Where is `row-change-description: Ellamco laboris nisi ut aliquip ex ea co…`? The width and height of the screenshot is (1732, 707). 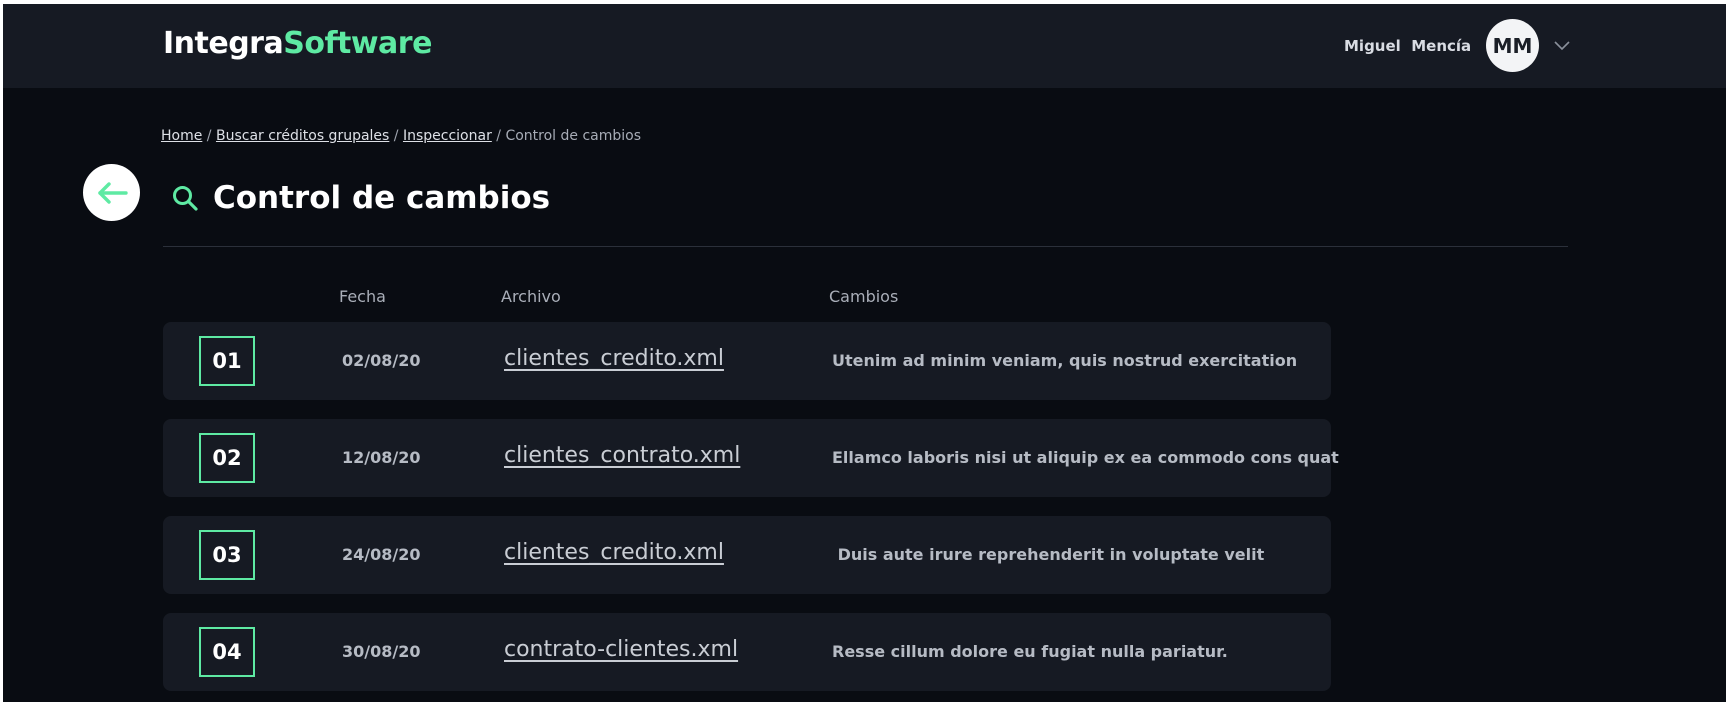 row-change-description: Ellamco laboris nisi ut aliquip ex ea co… is located at coordinates (1085, 457).